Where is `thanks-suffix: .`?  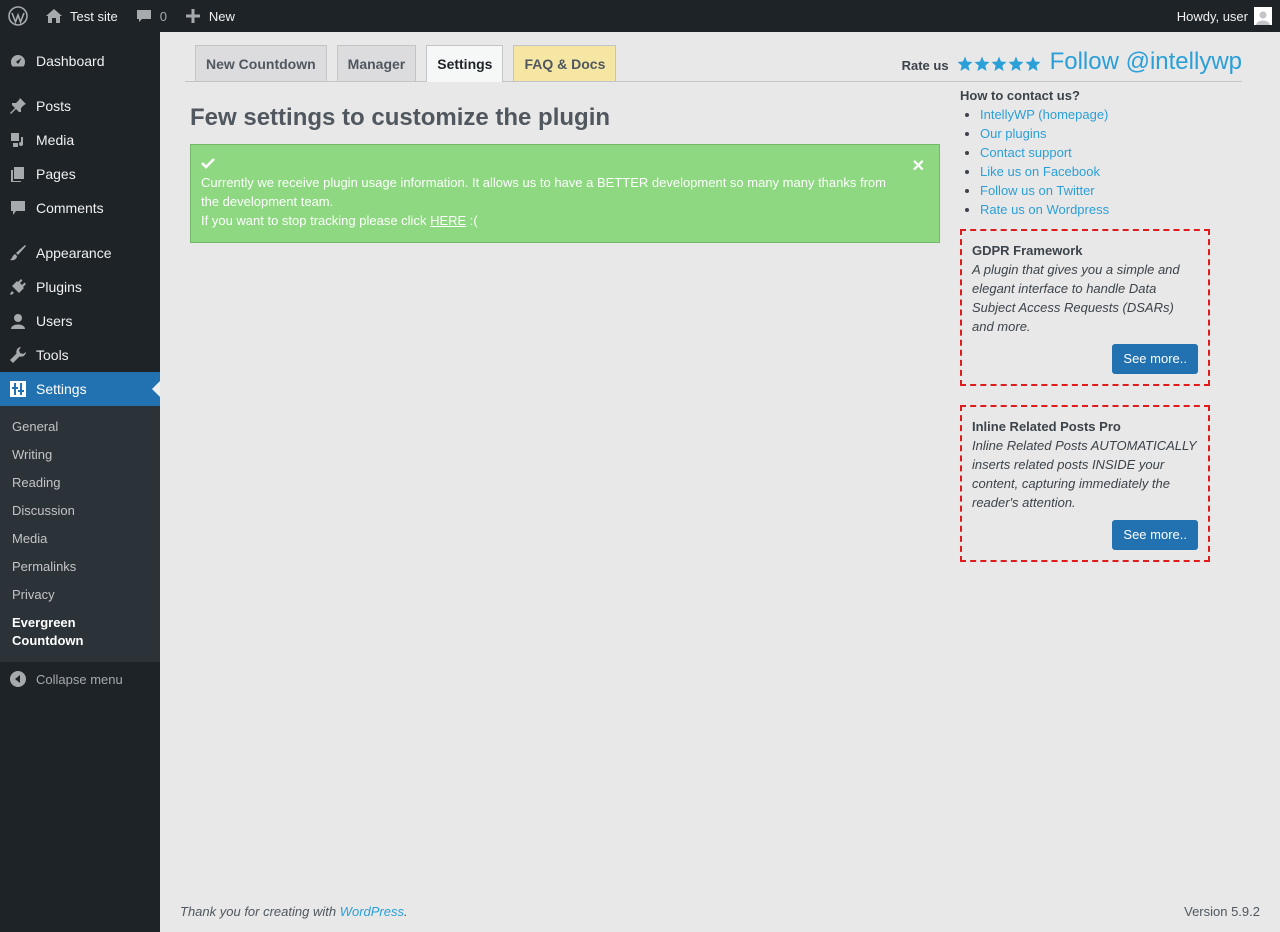
thanks-suffix: . is located at coordinates (406, 911).